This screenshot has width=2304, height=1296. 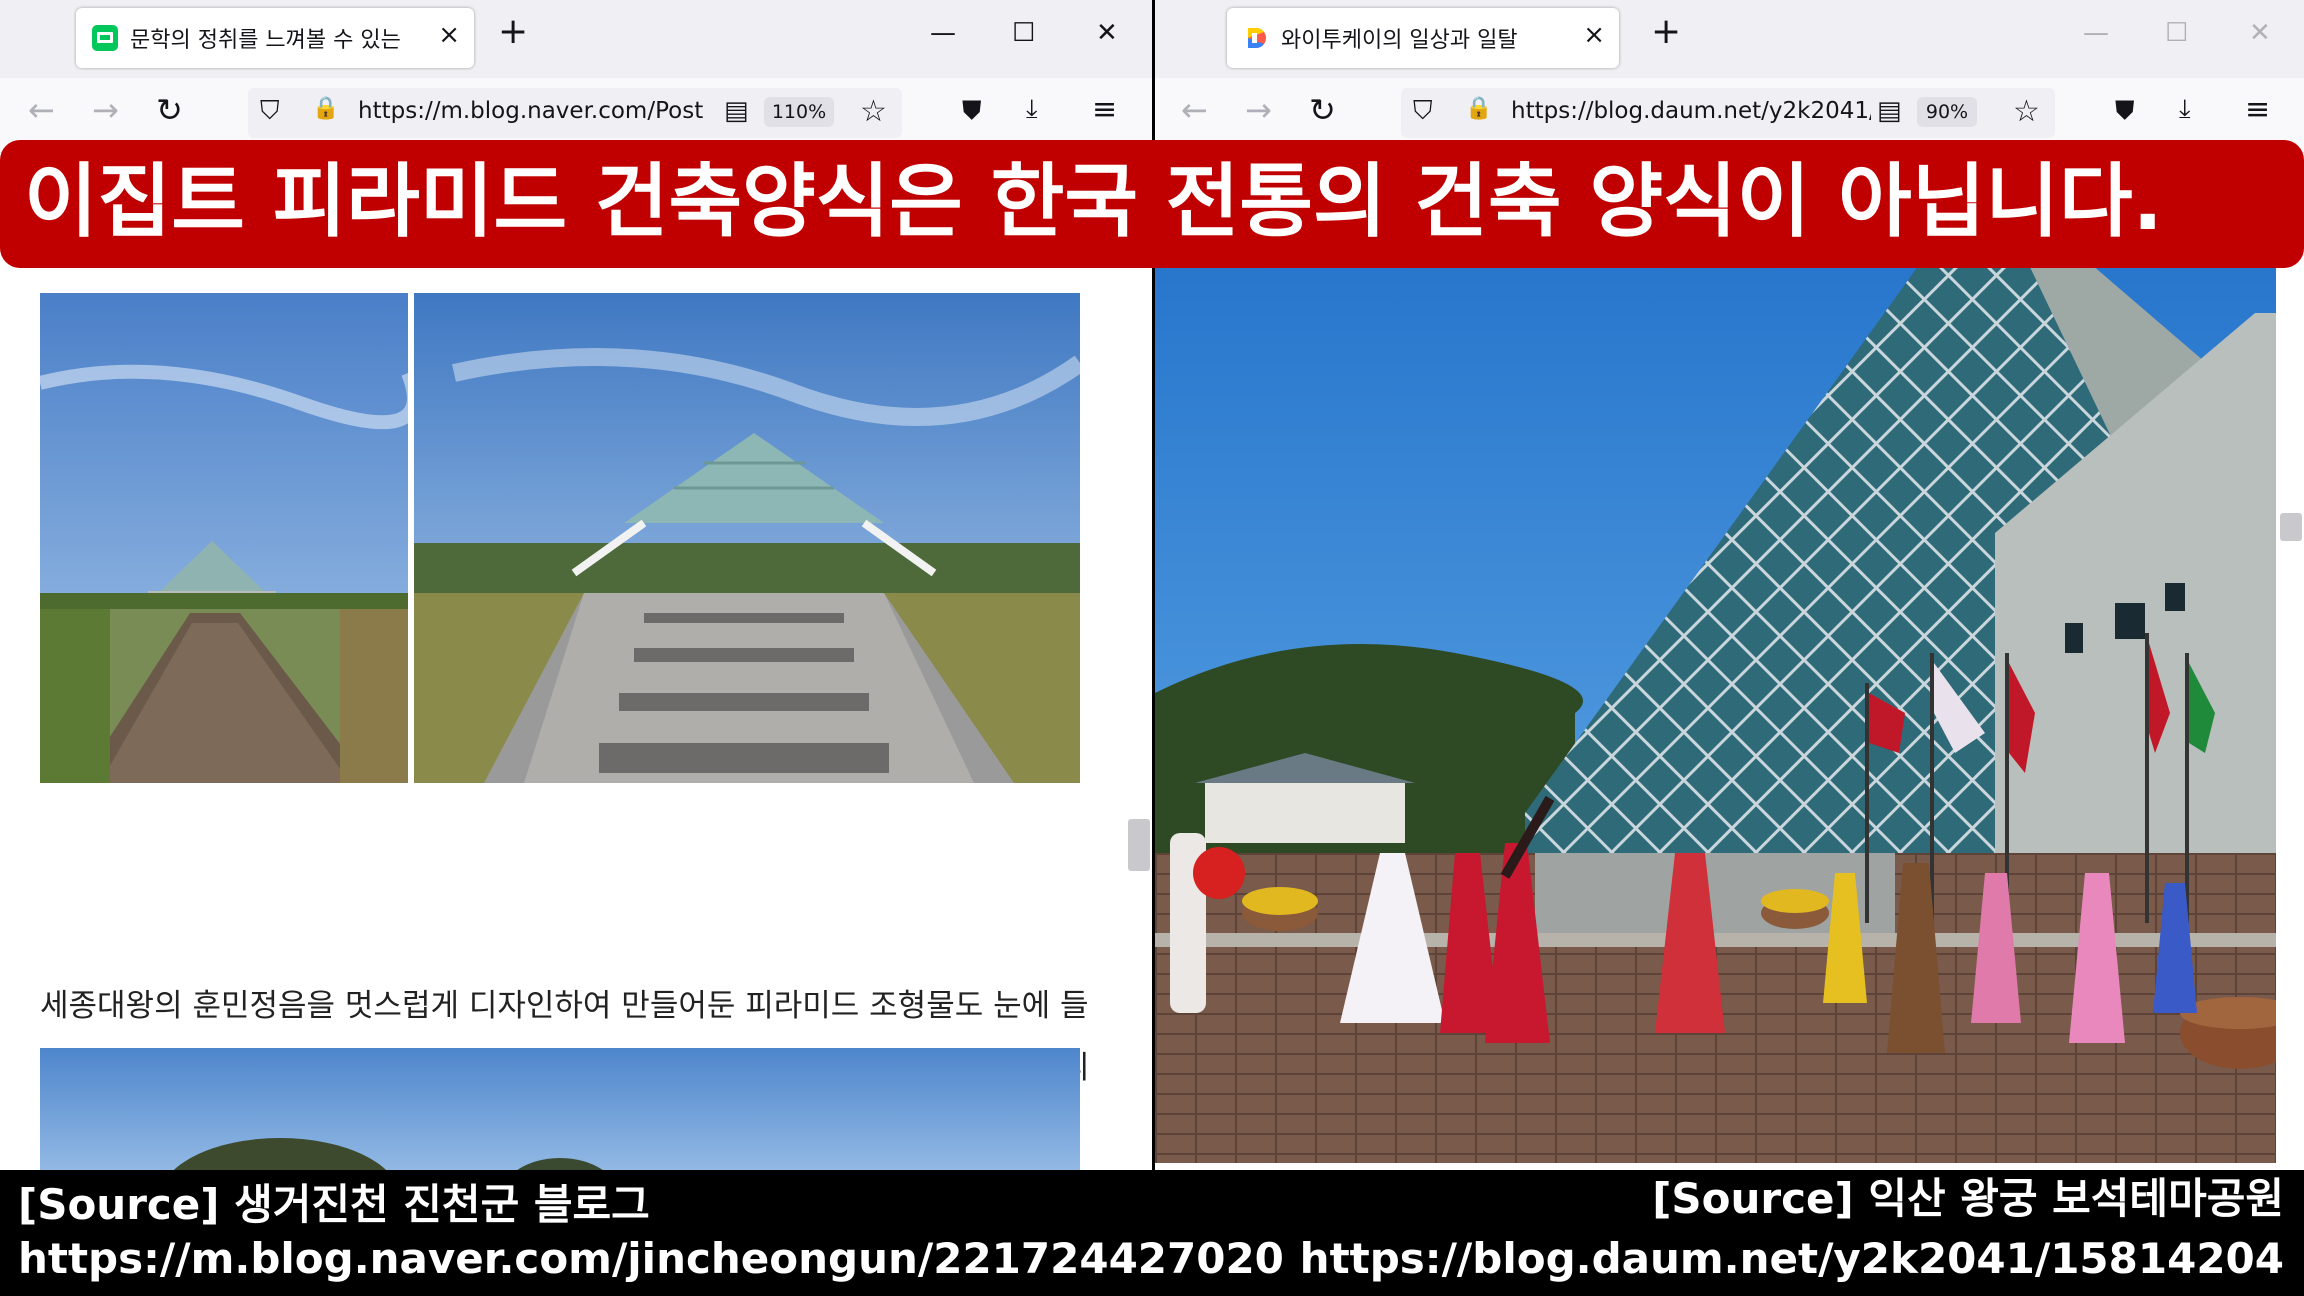 I want to click on naver-blog-favicon-icon, so click(x=105, y=38).